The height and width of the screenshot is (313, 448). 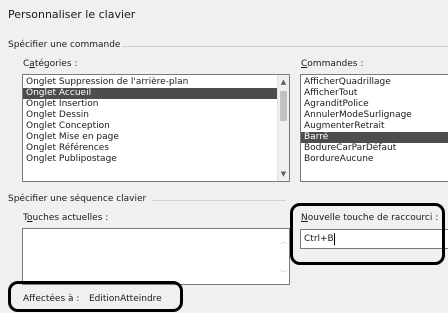 I want to click on scroll-down-icon: ﹀, so click(x=283, y=274).